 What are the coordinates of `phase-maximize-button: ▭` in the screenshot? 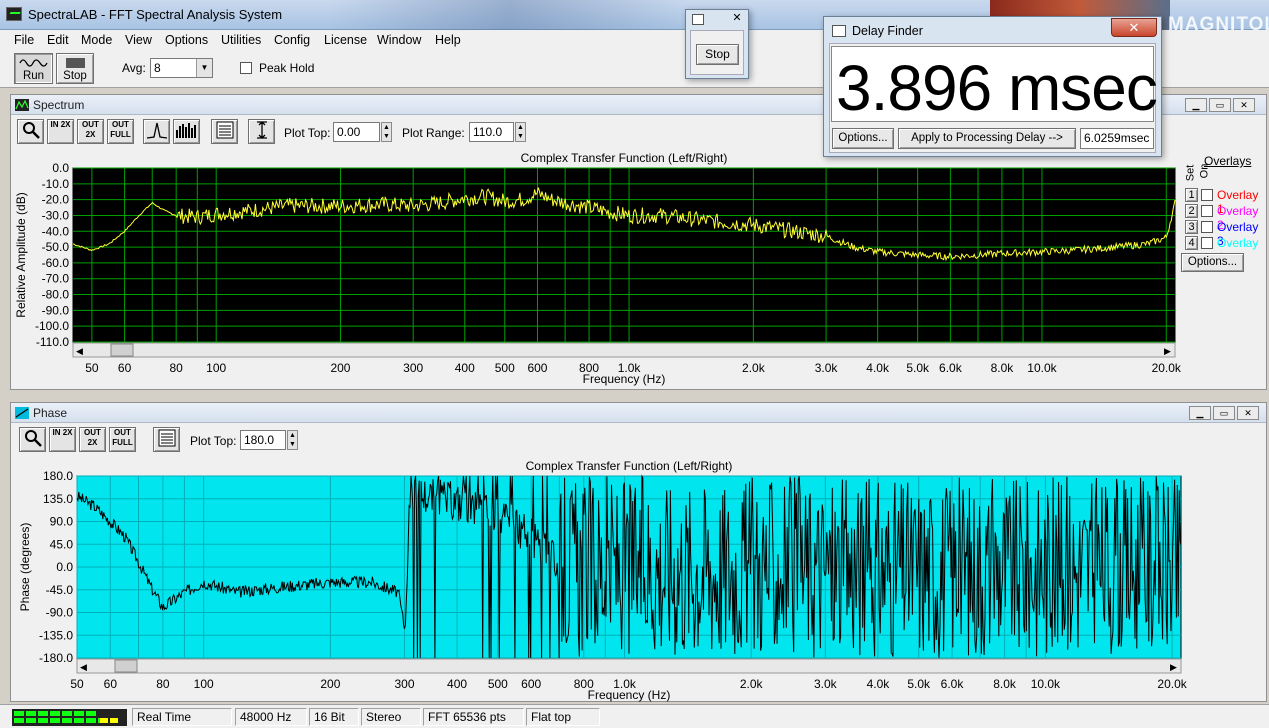 It's located at (1224, 413).